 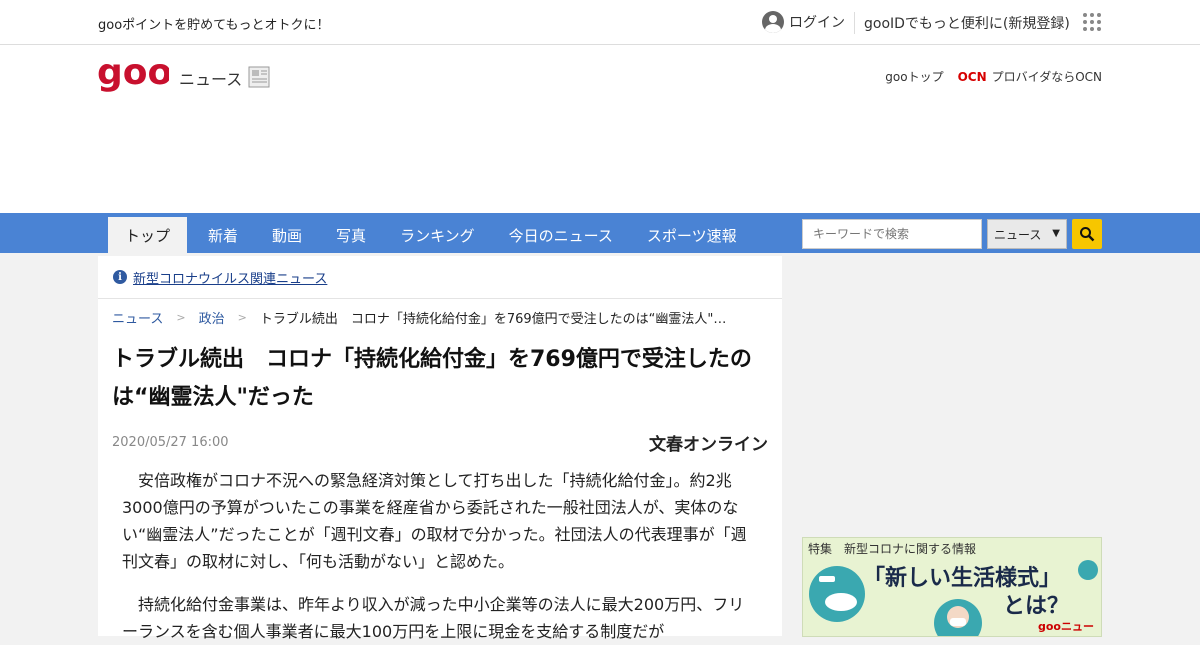 What do you see at coordinates (212, 317) in the screenshot?
I see `breadcrumb-politics: 政治` at bounding box center [212, 317].